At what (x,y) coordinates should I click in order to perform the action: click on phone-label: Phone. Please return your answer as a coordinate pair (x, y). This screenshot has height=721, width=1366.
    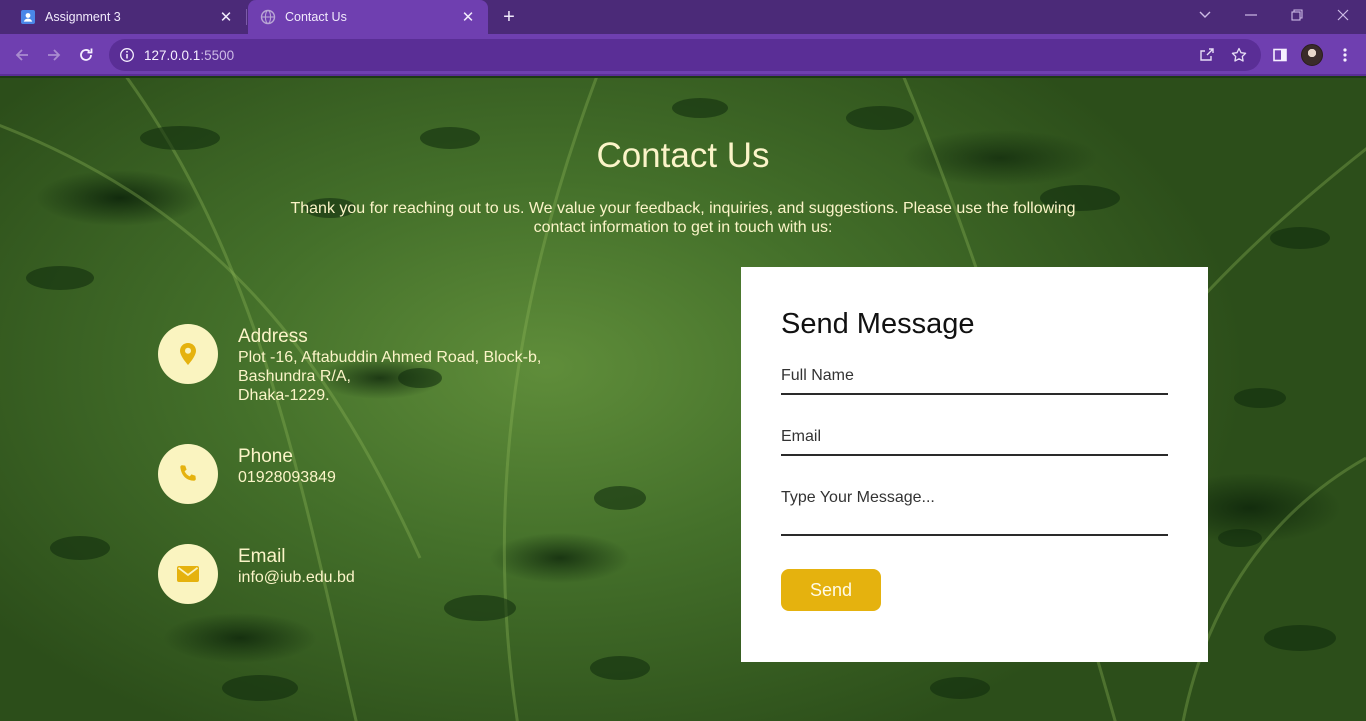
    Looking at the image, I should click on (265, 456).